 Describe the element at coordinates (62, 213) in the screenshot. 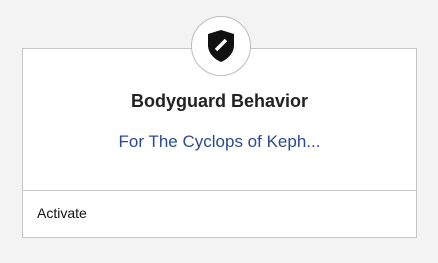

I see `activate-button: Activate` at that location.